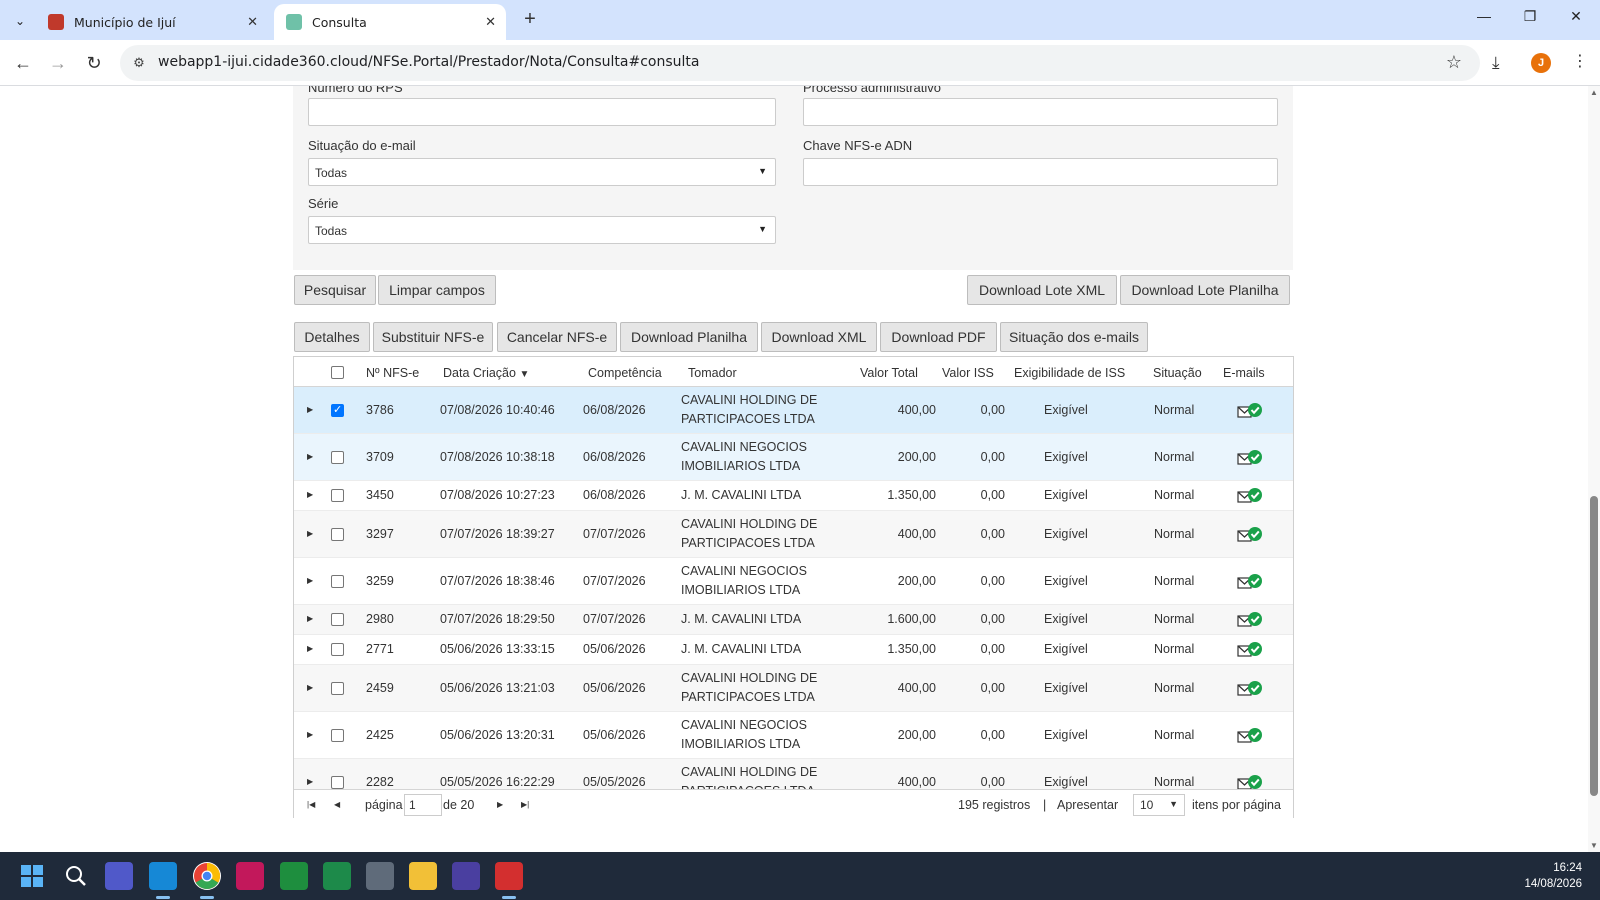  What do you see at coordinates (1040, 172) in the screenshot?
I see `chave-input` at bounding box center [1040, 172].